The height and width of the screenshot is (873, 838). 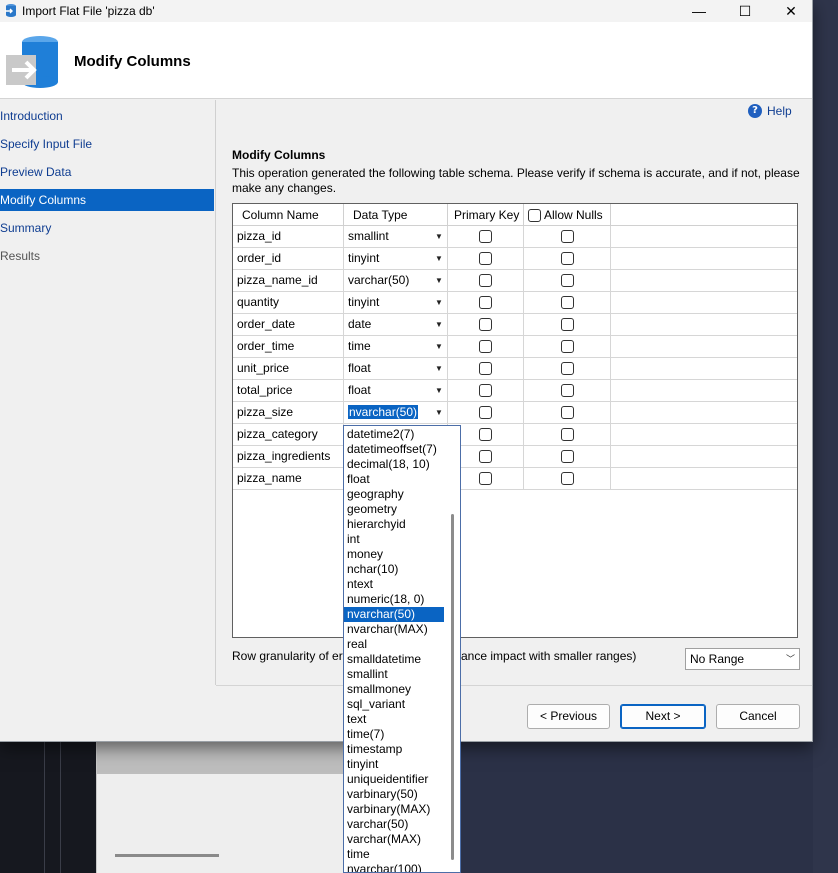 I want to click on nav-item-introduction: Introduction, so click(x=107, y=116).